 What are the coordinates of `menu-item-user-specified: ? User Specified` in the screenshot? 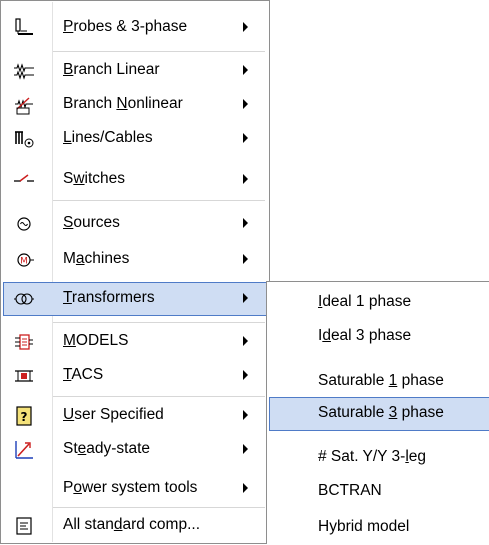 It's located at (135, 416).